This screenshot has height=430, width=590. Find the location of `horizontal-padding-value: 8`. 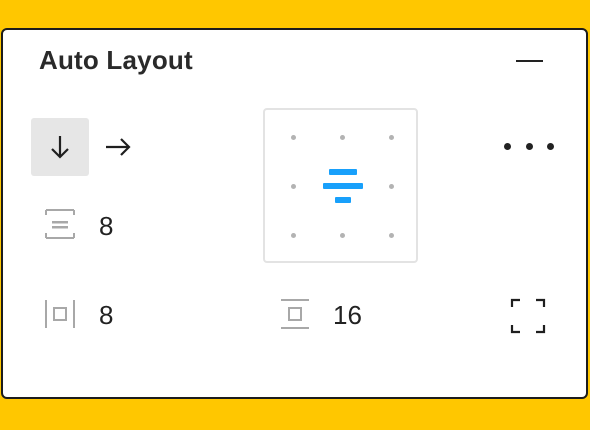

horizontal-padding-value: 8 is located at coordinates (106, 315).